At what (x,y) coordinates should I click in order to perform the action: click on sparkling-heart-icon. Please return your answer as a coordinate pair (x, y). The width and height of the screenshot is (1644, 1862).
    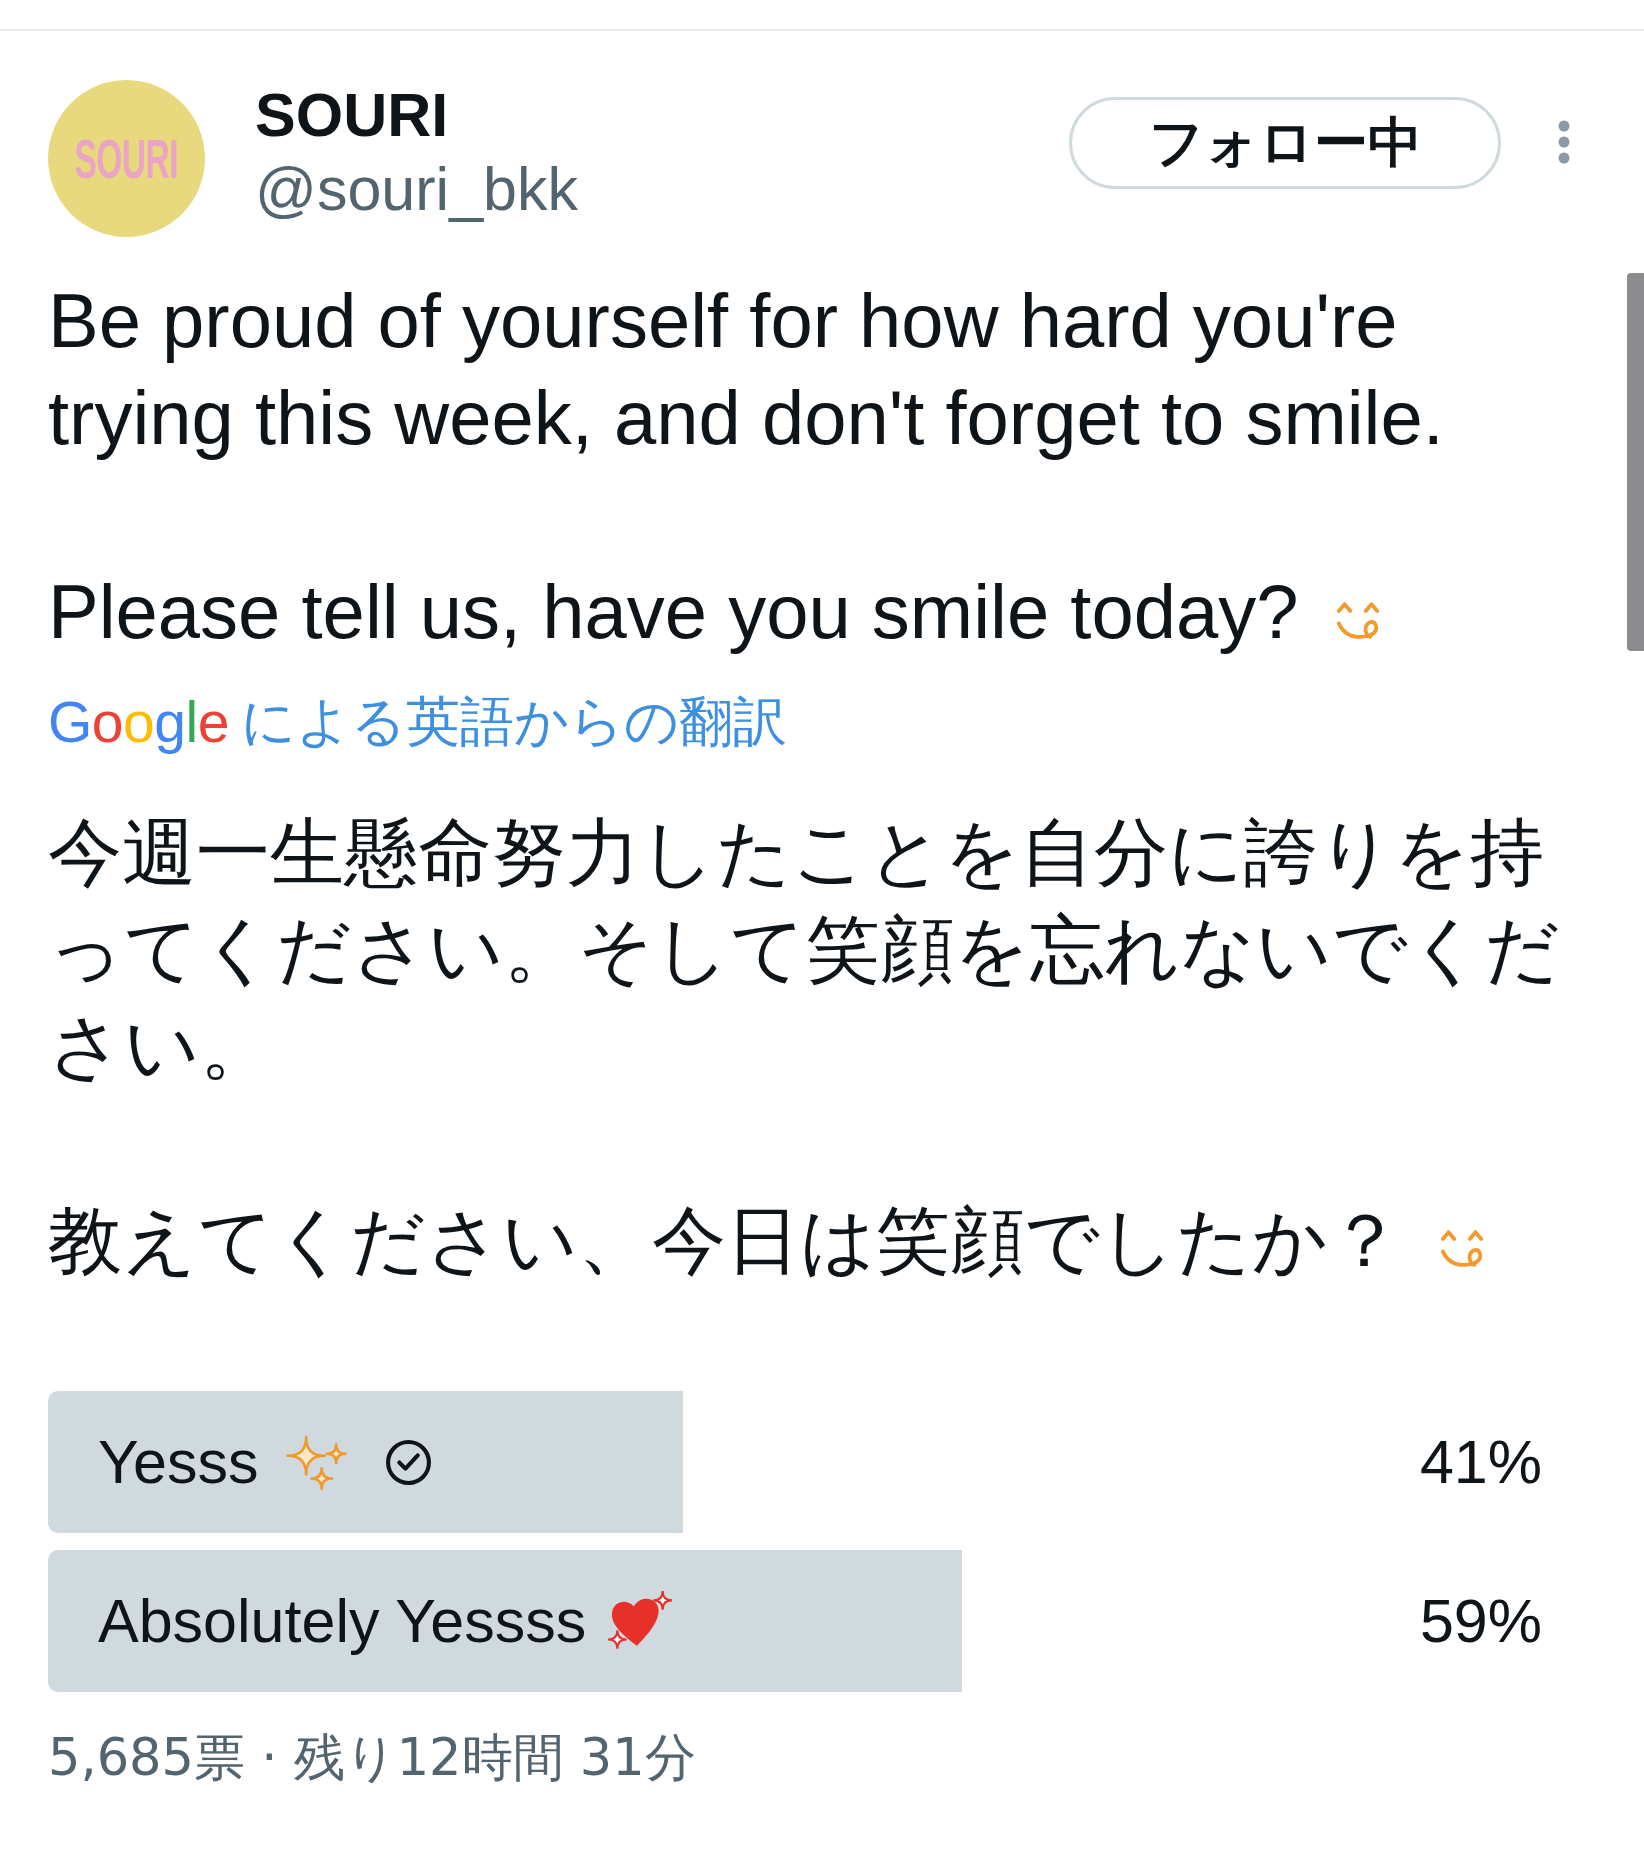
    Looking at the image, I should click on (640, 1621).